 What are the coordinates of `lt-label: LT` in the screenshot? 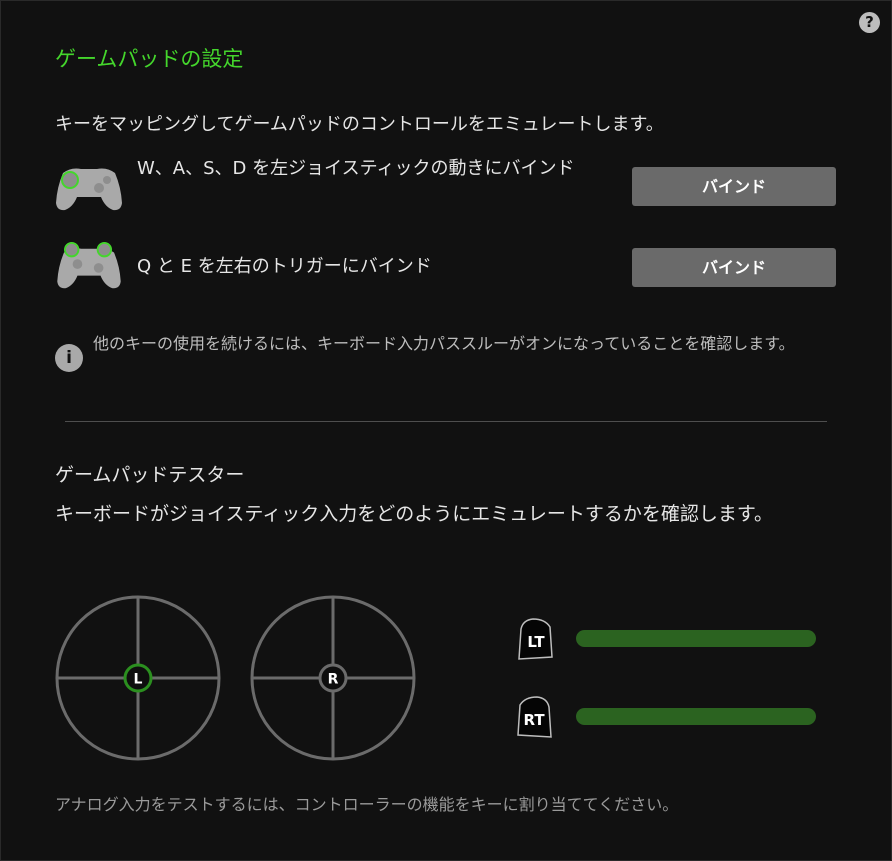 It's located at (536, 642).